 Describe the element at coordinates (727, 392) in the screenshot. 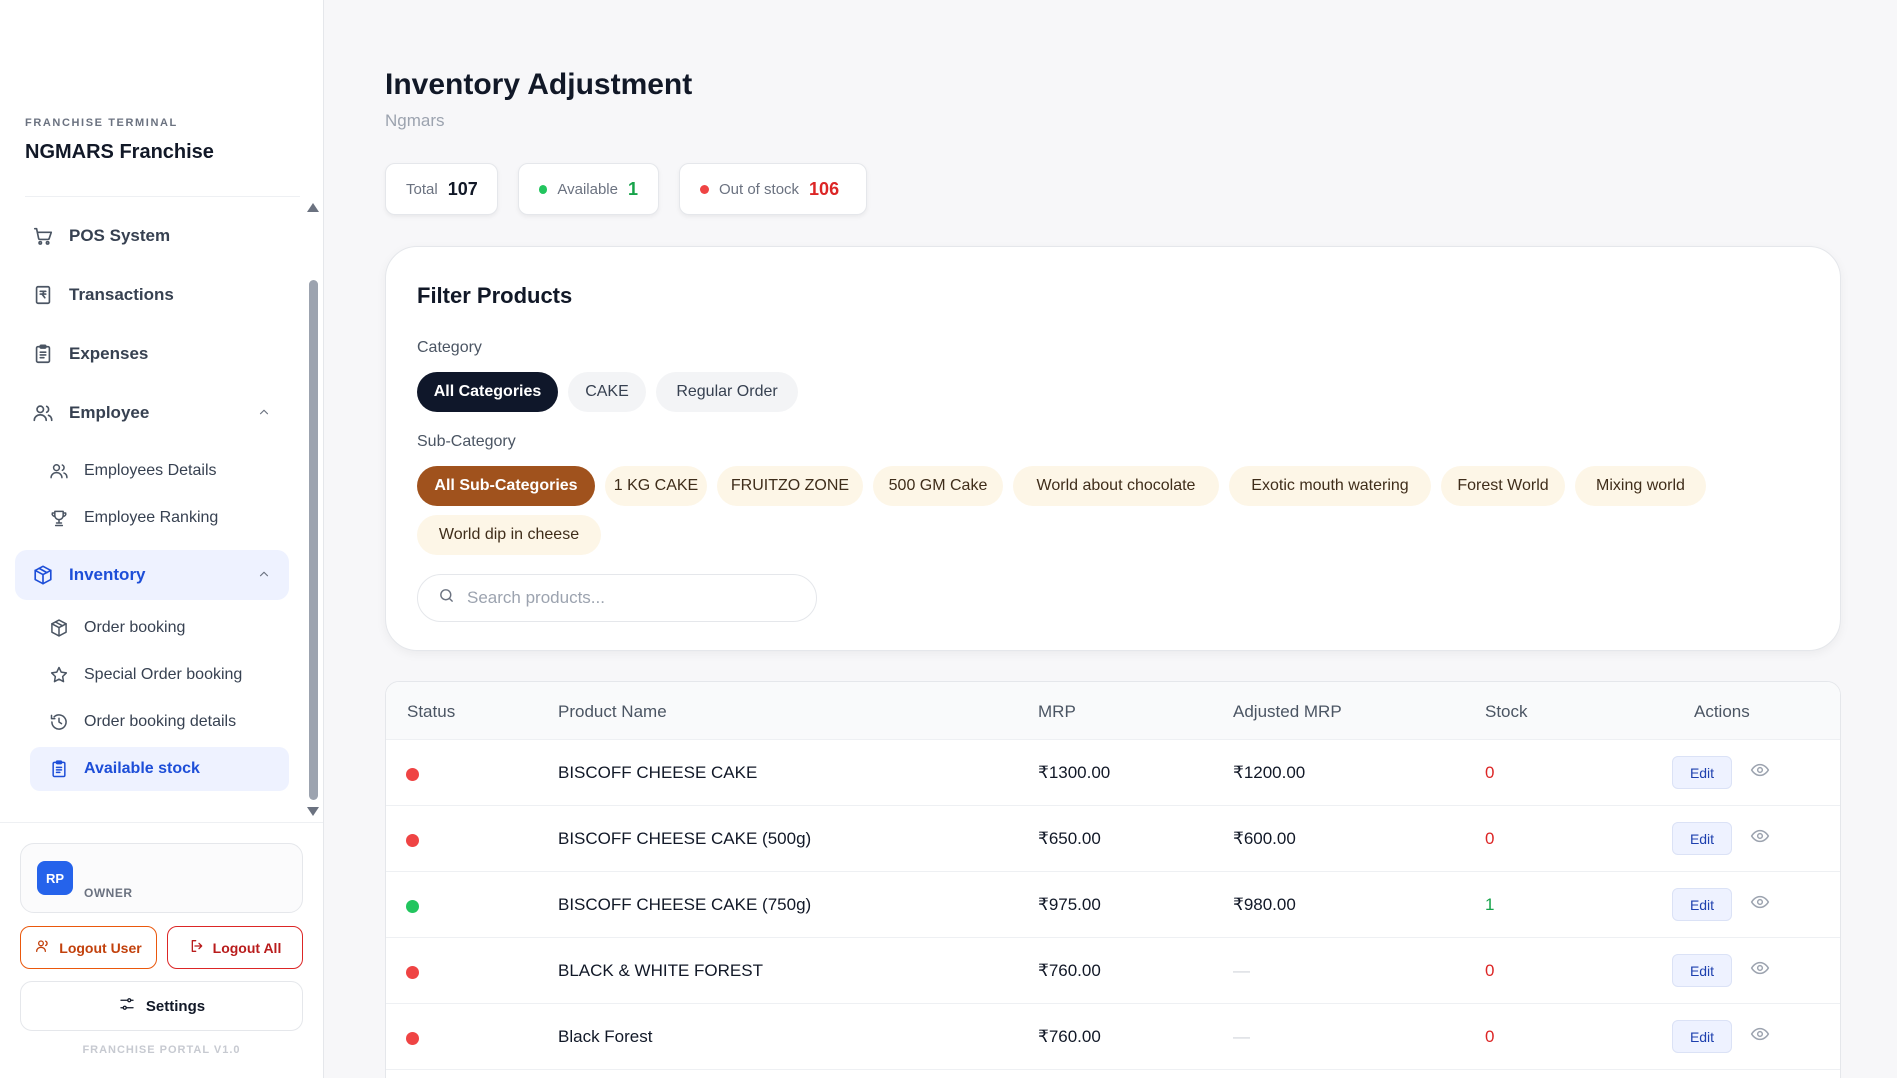

I see `category-chip-regular-order: Regular Order` at that location.